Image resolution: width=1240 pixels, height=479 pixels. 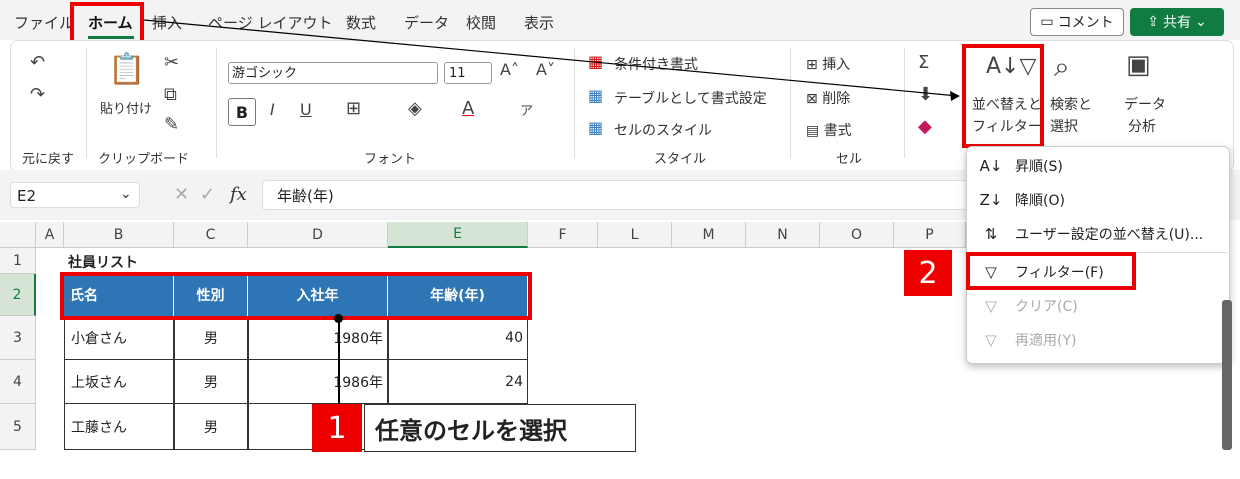 What do you see at coordinates (1040, 201) in the screenshot?
I see `menu-item-label: 降順(O)` at bounding box center [1040, 201].